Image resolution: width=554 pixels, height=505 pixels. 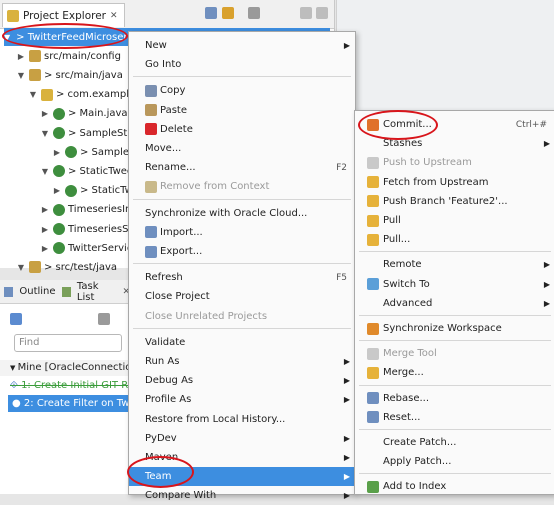 What do you see at coordinates (167, 14) in the screenshot?
I see `project-explorer-tabbar: Project Explorer ✕` at bounding box center [167, 14].